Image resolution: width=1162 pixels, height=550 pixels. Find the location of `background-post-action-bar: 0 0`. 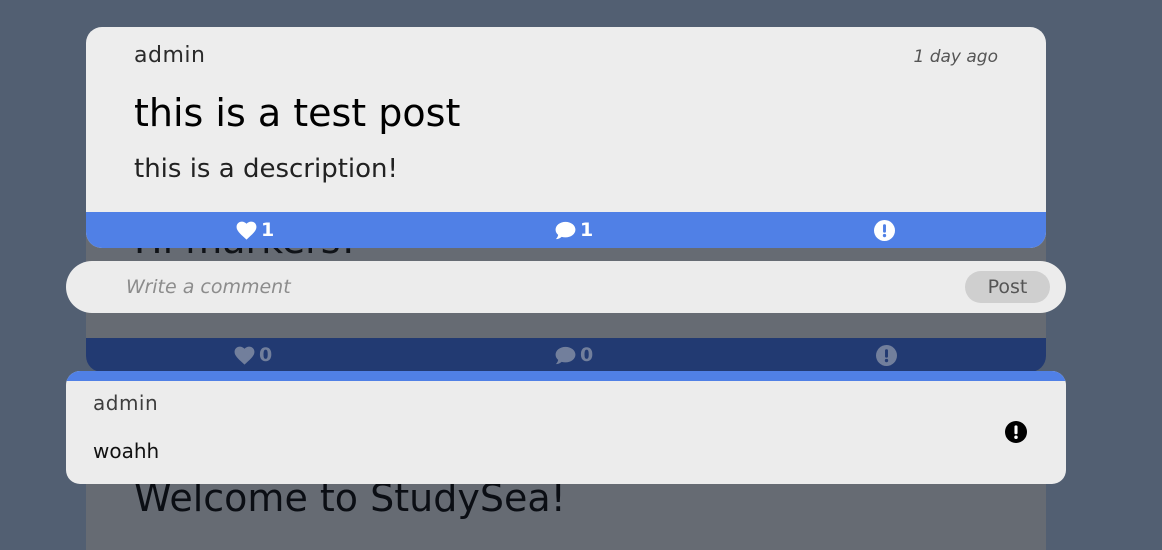

background-post-action-bar: 0 0 is located at coordinates (566, 355).